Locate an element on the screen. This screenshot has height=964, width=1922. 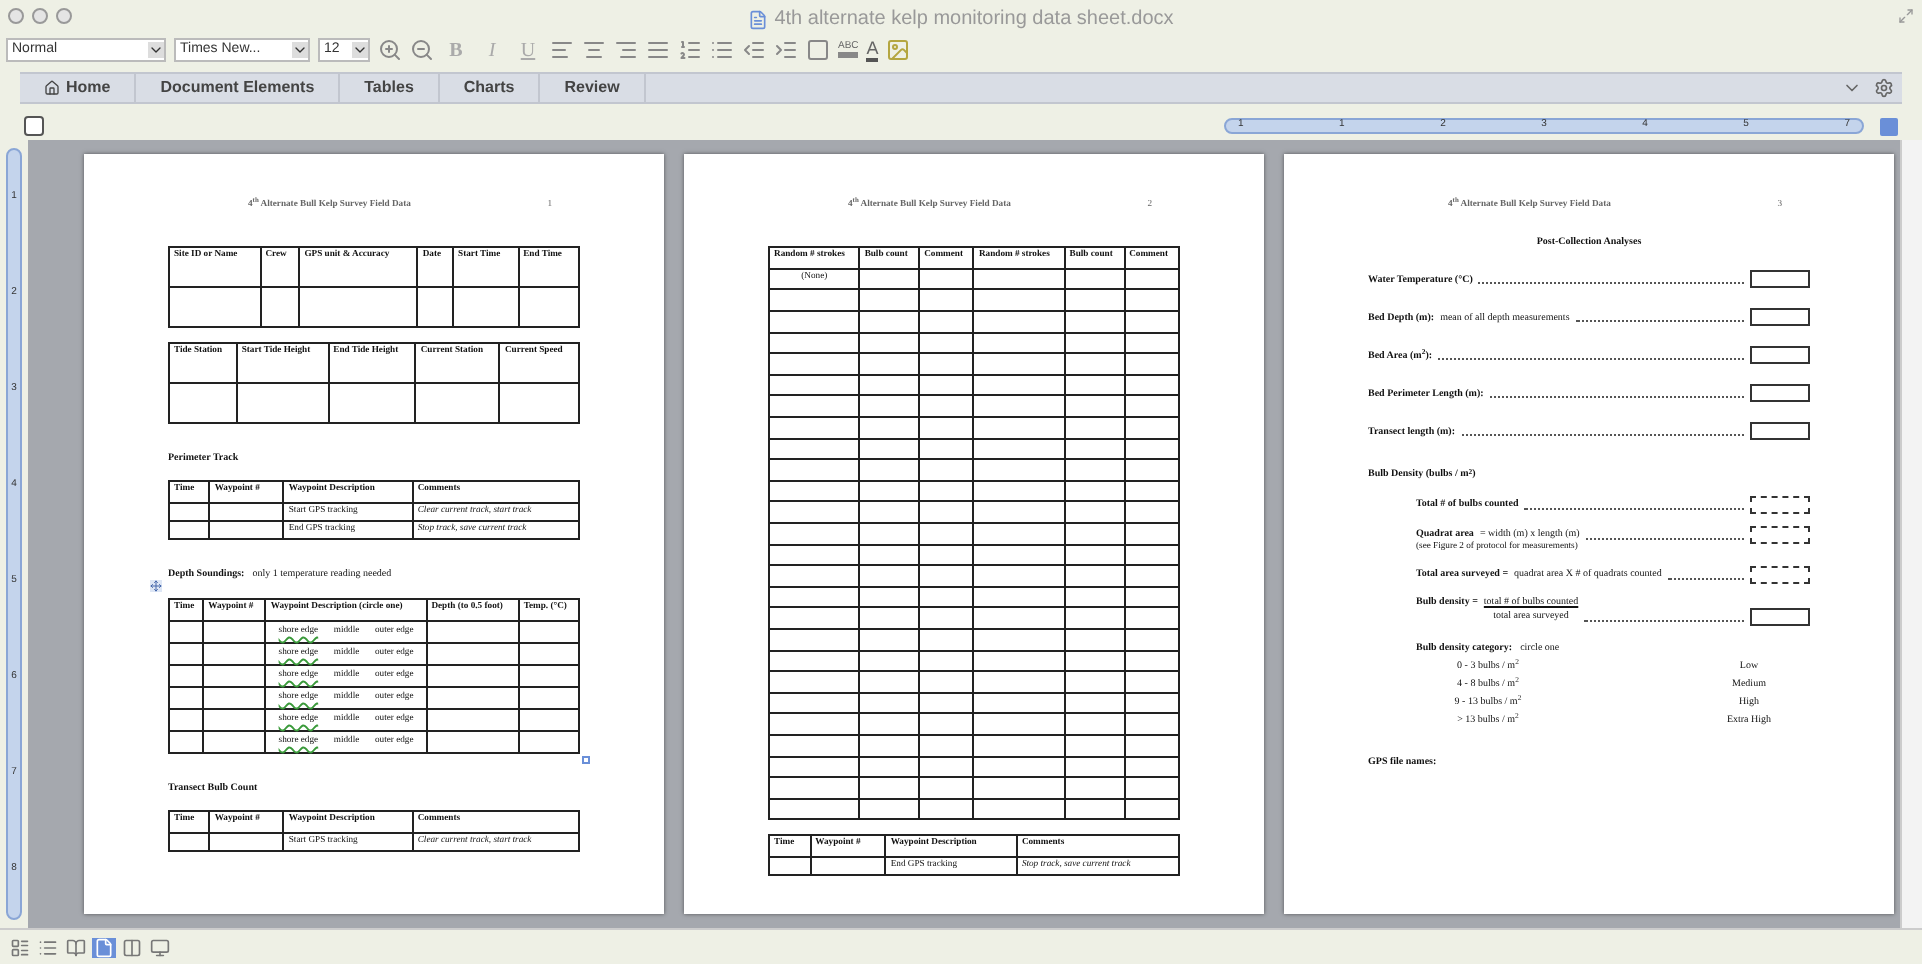
border-icon is located at coordinates (818, 50).